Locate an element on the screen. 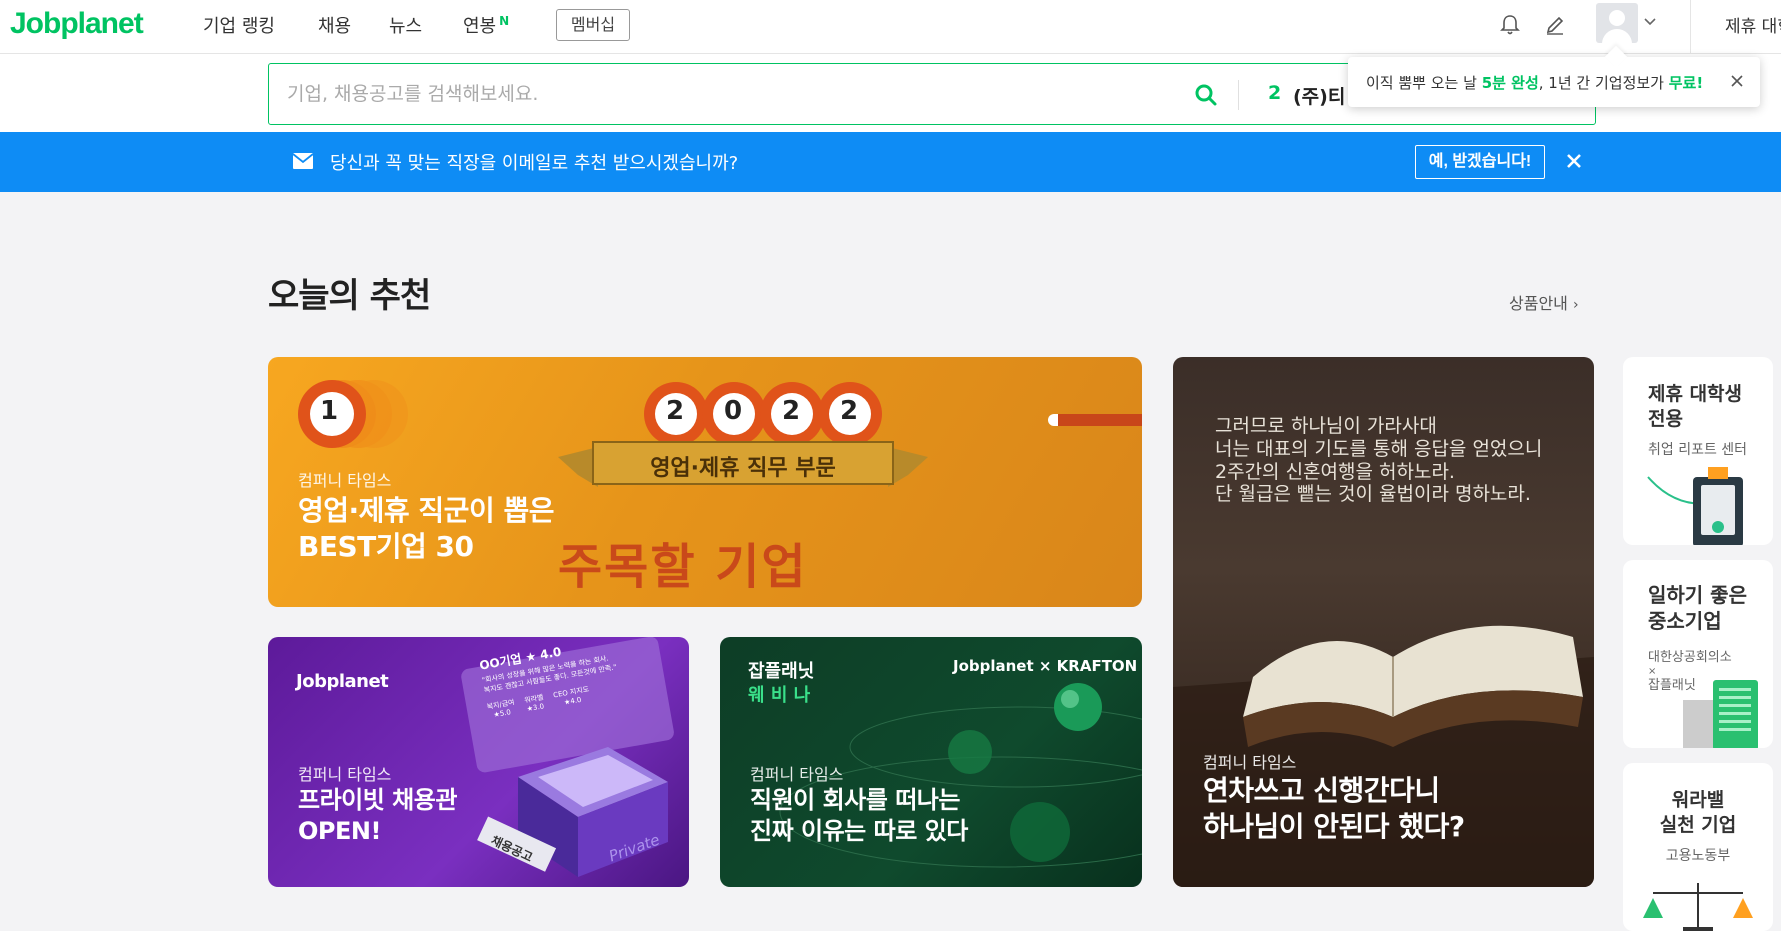 The height and width of the screenshot is (931, 1781). card-brand-sub: 웨 비 나 is located at coordinates (779, 695).